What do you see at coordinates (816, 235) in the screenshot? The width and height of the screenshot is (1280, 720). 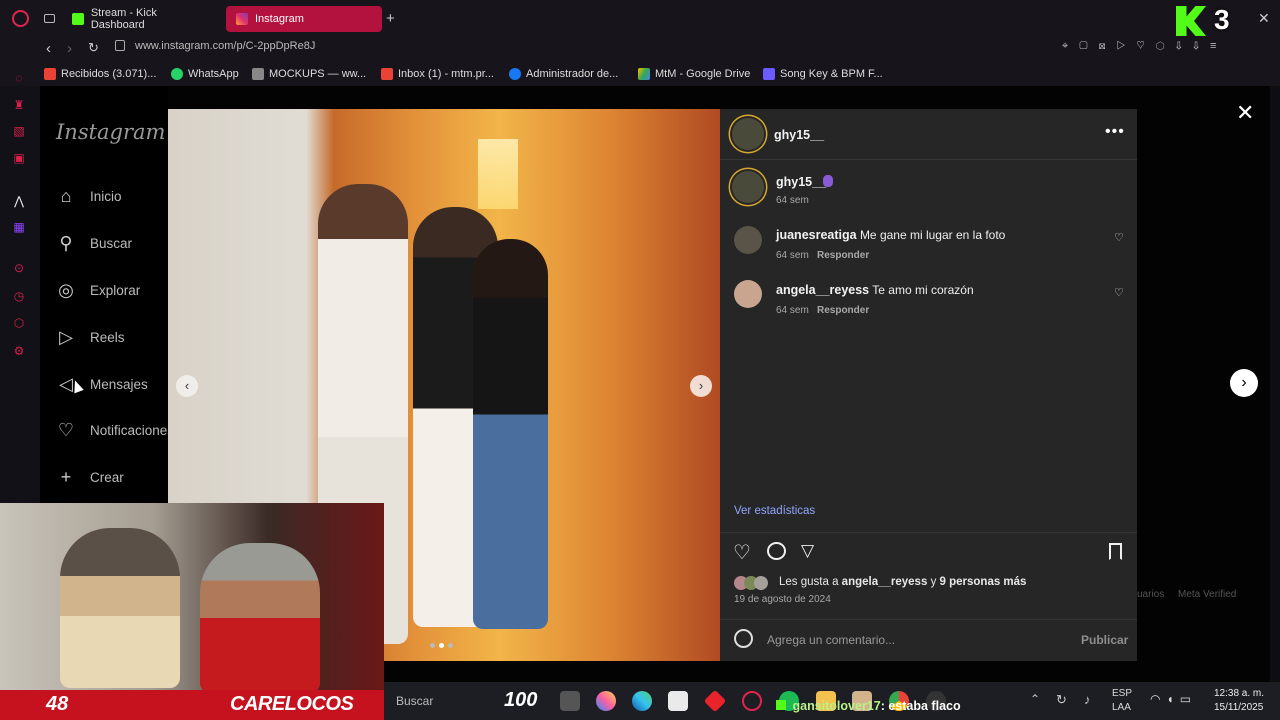 I see `comment-username: juanesreatiga` at bounding box center [816, 235].